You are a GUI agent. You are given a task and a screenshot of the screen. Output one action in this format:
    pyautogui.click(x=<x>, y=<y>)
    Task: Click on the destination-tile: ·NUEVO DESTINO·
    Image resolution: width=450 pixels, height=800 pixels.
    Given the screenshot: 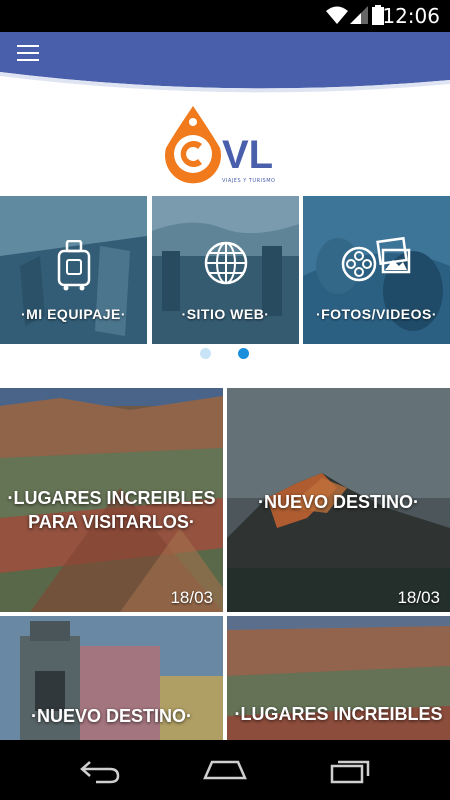 What is the action you would take?
    pyautogui.click(x=111, y=678)
    